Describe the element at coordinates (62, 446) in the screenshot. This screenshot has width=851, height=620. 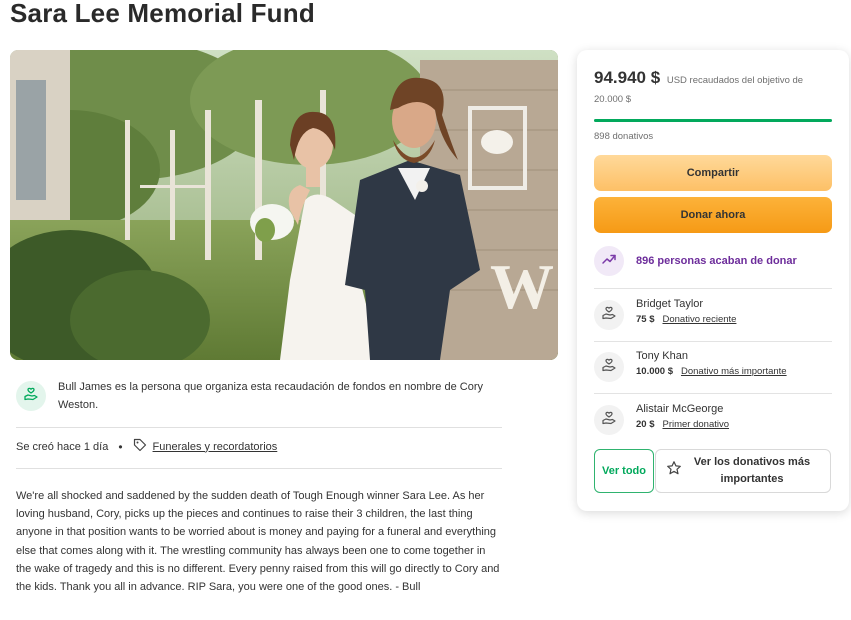
I see `created-date: Se creó hace 1 día` at that location.